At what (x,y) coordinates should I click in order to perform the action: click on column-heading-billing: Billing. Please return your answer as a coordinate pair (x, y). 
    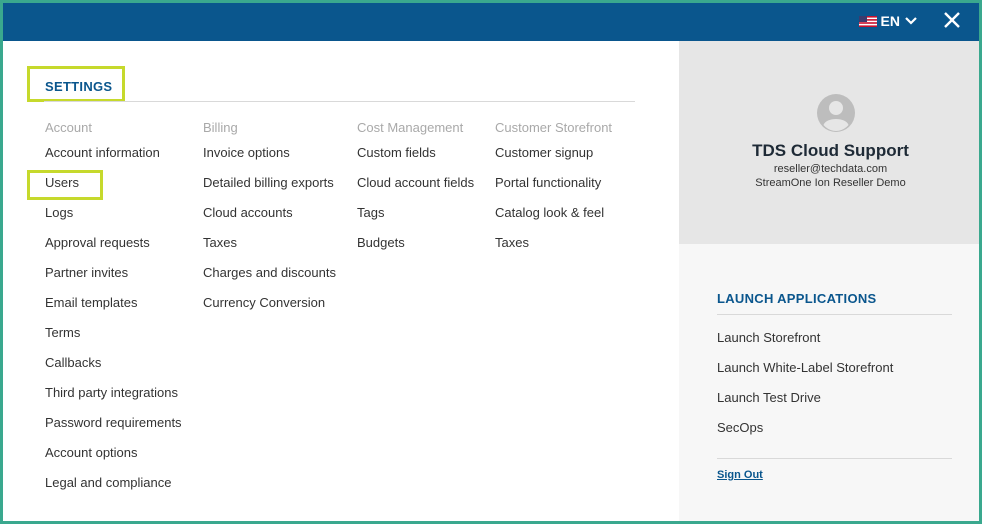
    Looking at the image, I should click on (220, 127).